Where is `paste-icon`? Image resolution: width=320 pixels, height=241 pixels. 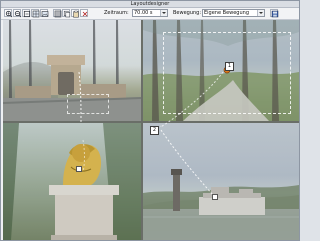 paste-icon is located at coordinates (75, 13).